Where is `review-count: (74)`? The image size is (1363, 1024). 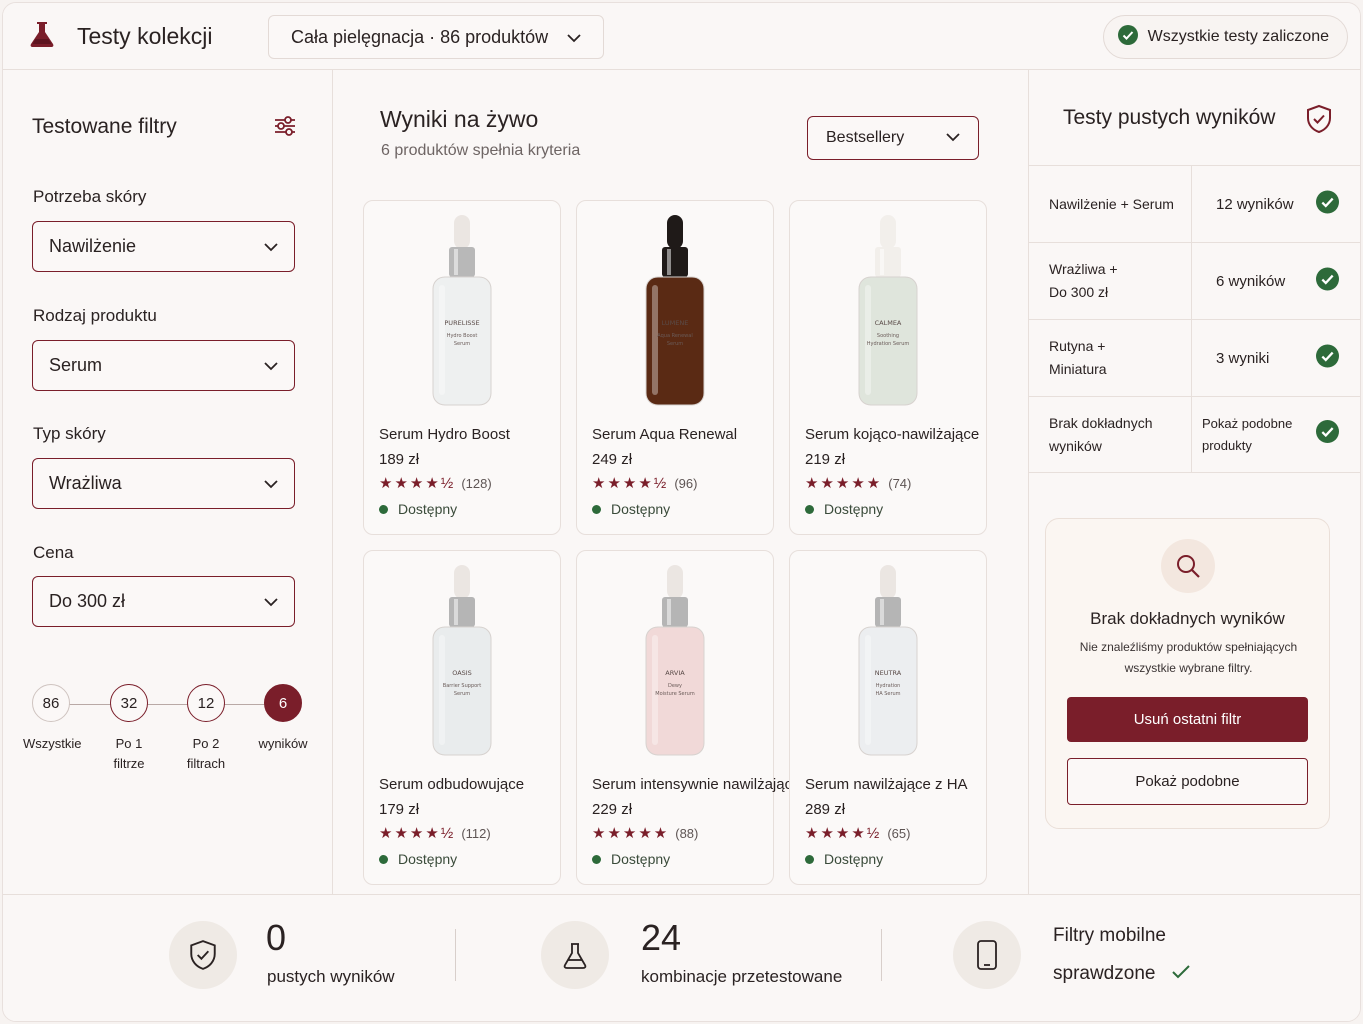 review-count: (74) is located at coordinates (900, 483).